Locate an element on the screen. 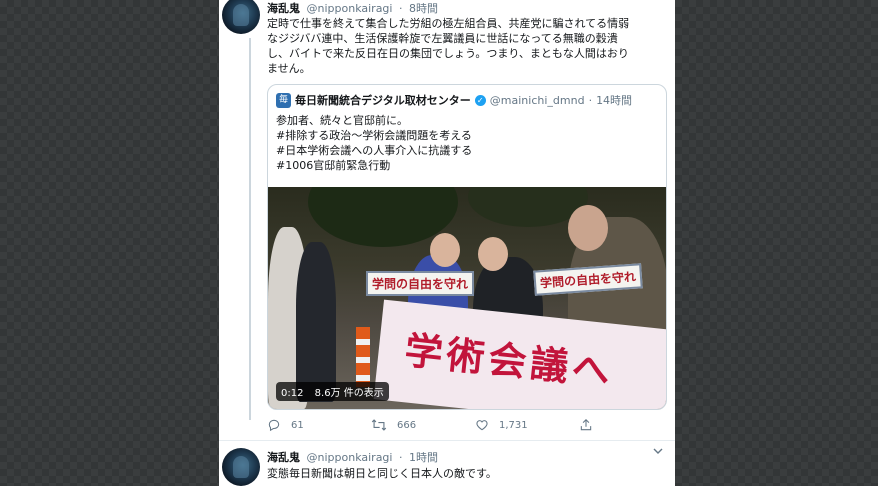 The image size is (878, 486). like-button: 1,731 is located at coordinates (501, 425).